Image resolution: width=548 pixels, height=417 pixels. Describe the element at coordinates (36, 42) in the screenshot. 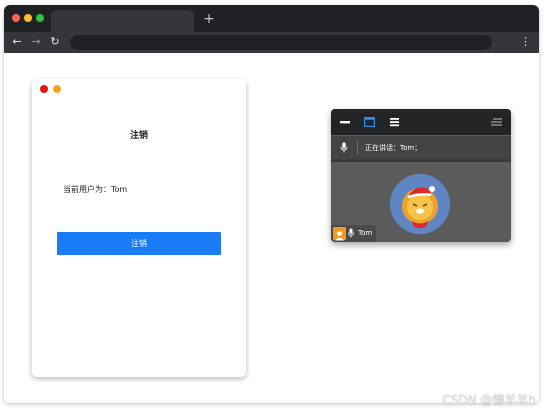

I see `forward-icon: →` at that location.